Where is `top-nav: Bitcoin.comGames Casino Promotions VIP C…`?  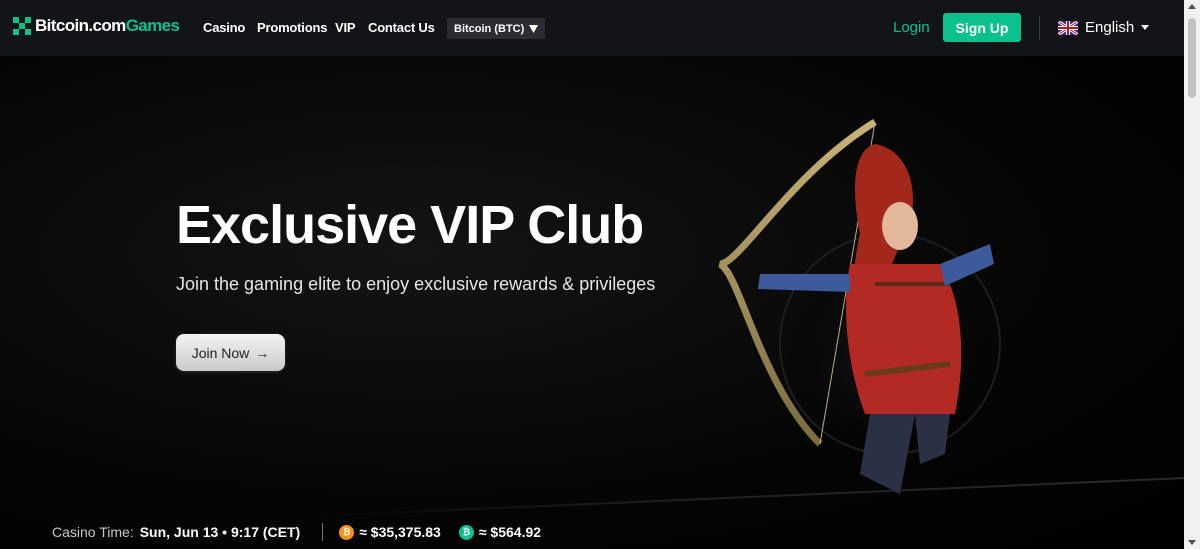
top-nav: Bitcoin.comGames Casino Promotions VIP C… is located at coordinates (592, 28).